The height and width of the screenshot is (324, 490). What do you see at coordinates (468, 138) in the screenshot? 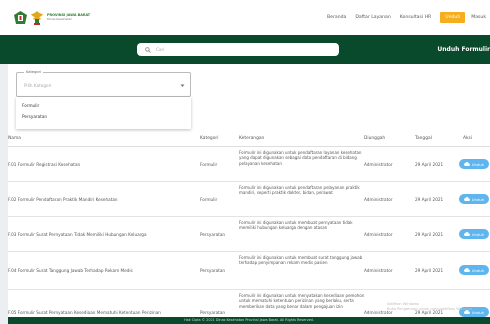
I see `col-header-aksi: Aksi` at bounding box center [468, 138].